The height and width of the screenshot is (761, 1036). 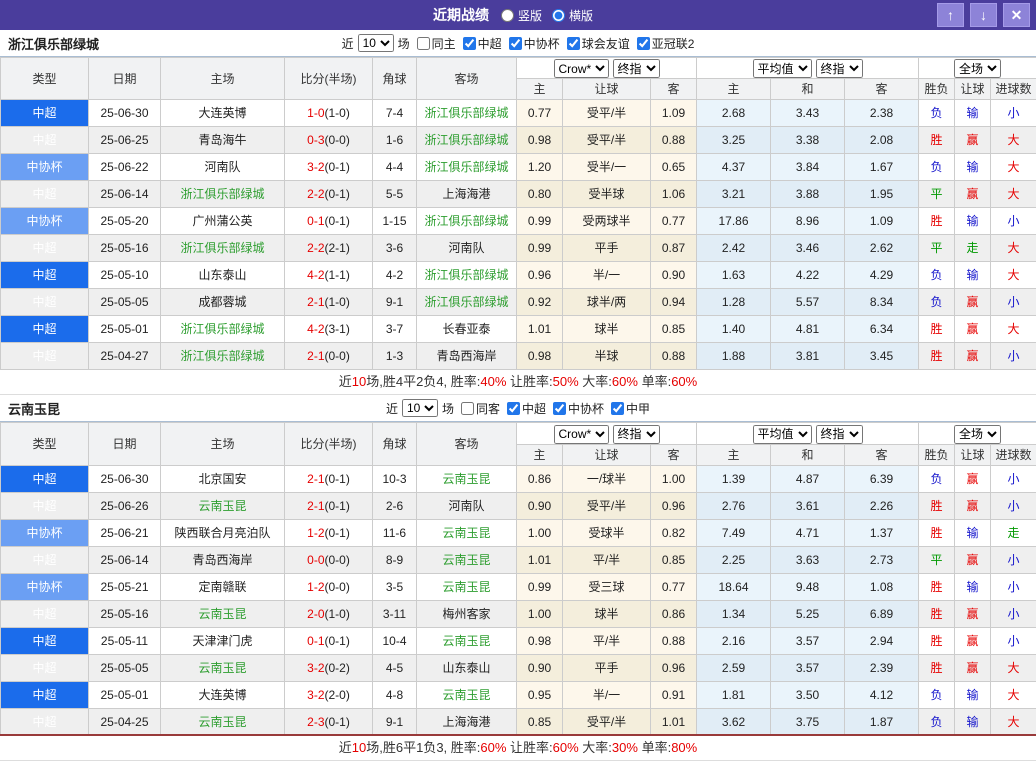 What do you see at coordinates (607, 694) in the screenshot?
I see `crow-handicap: 半/一` at bounding box center [607, 694].